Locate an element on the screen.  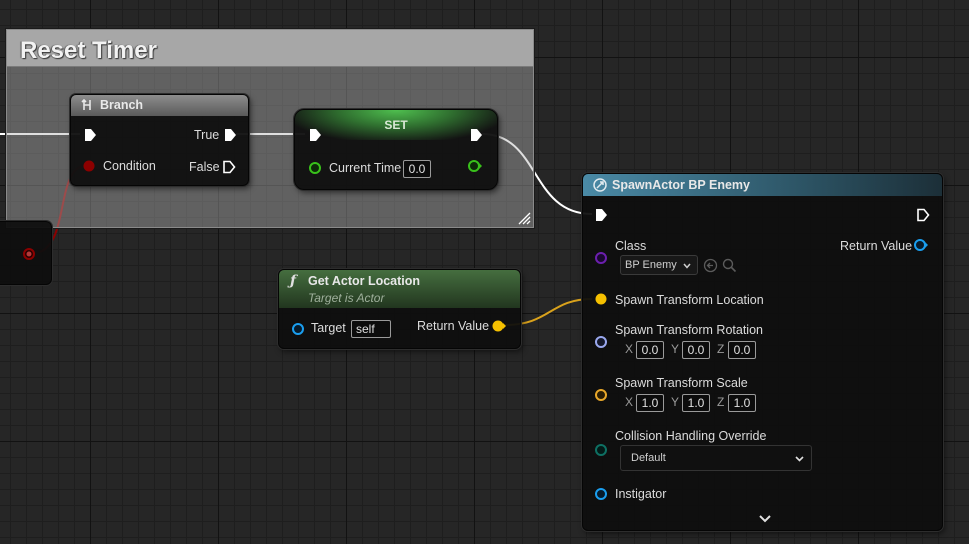
class-input-pin is located at coordinates (601, 258).